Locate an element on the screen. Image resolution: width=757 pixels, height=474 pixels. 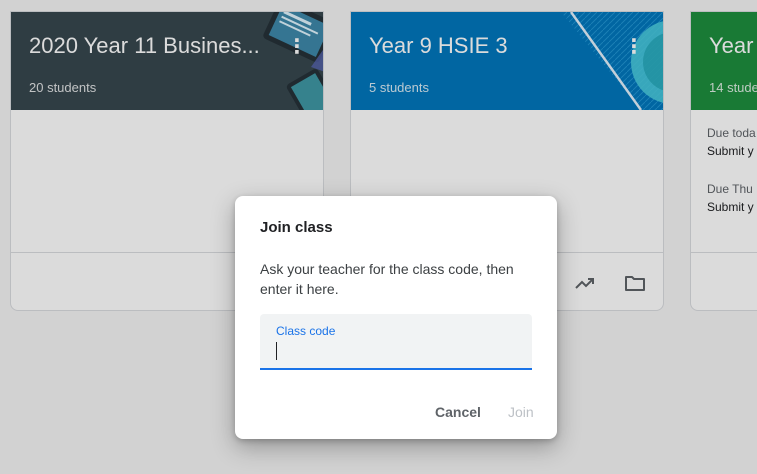
class-code-field: Class code is located at coordinates (396, 342).